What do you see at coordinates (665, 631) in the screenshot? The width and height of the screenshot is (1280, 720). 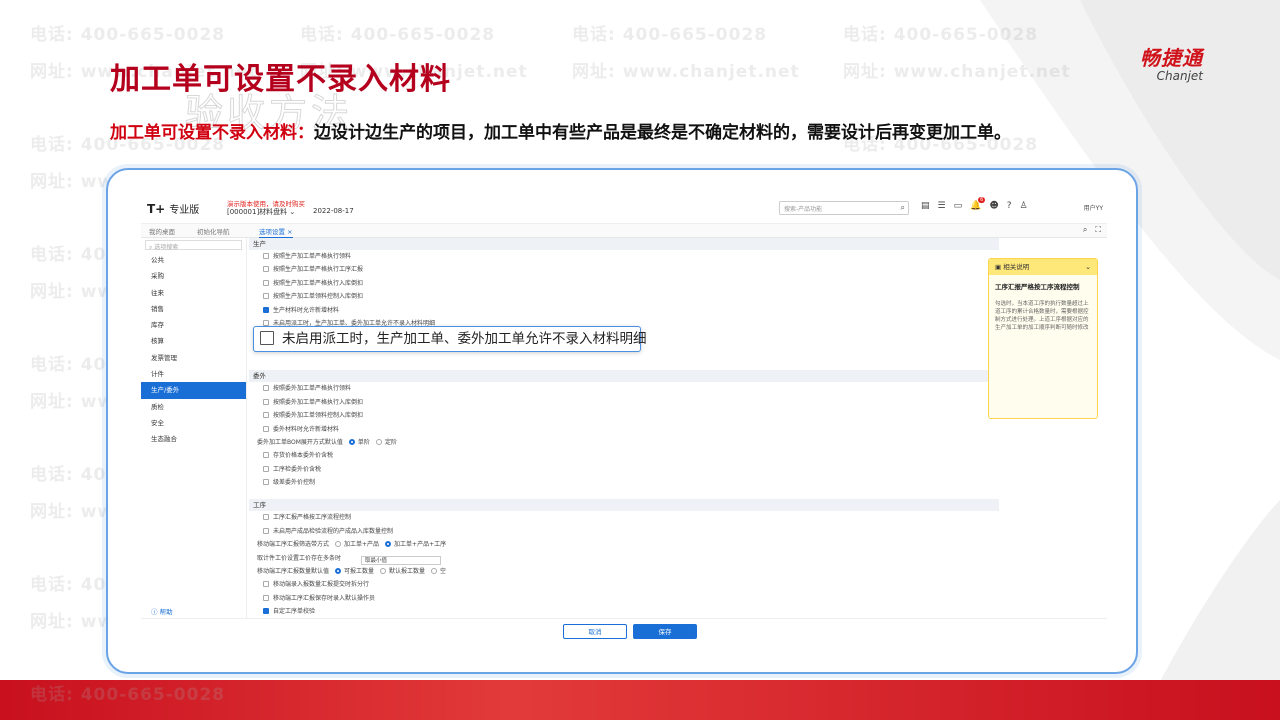 I see `save-button: 保存` at bounding box center [665, 631].